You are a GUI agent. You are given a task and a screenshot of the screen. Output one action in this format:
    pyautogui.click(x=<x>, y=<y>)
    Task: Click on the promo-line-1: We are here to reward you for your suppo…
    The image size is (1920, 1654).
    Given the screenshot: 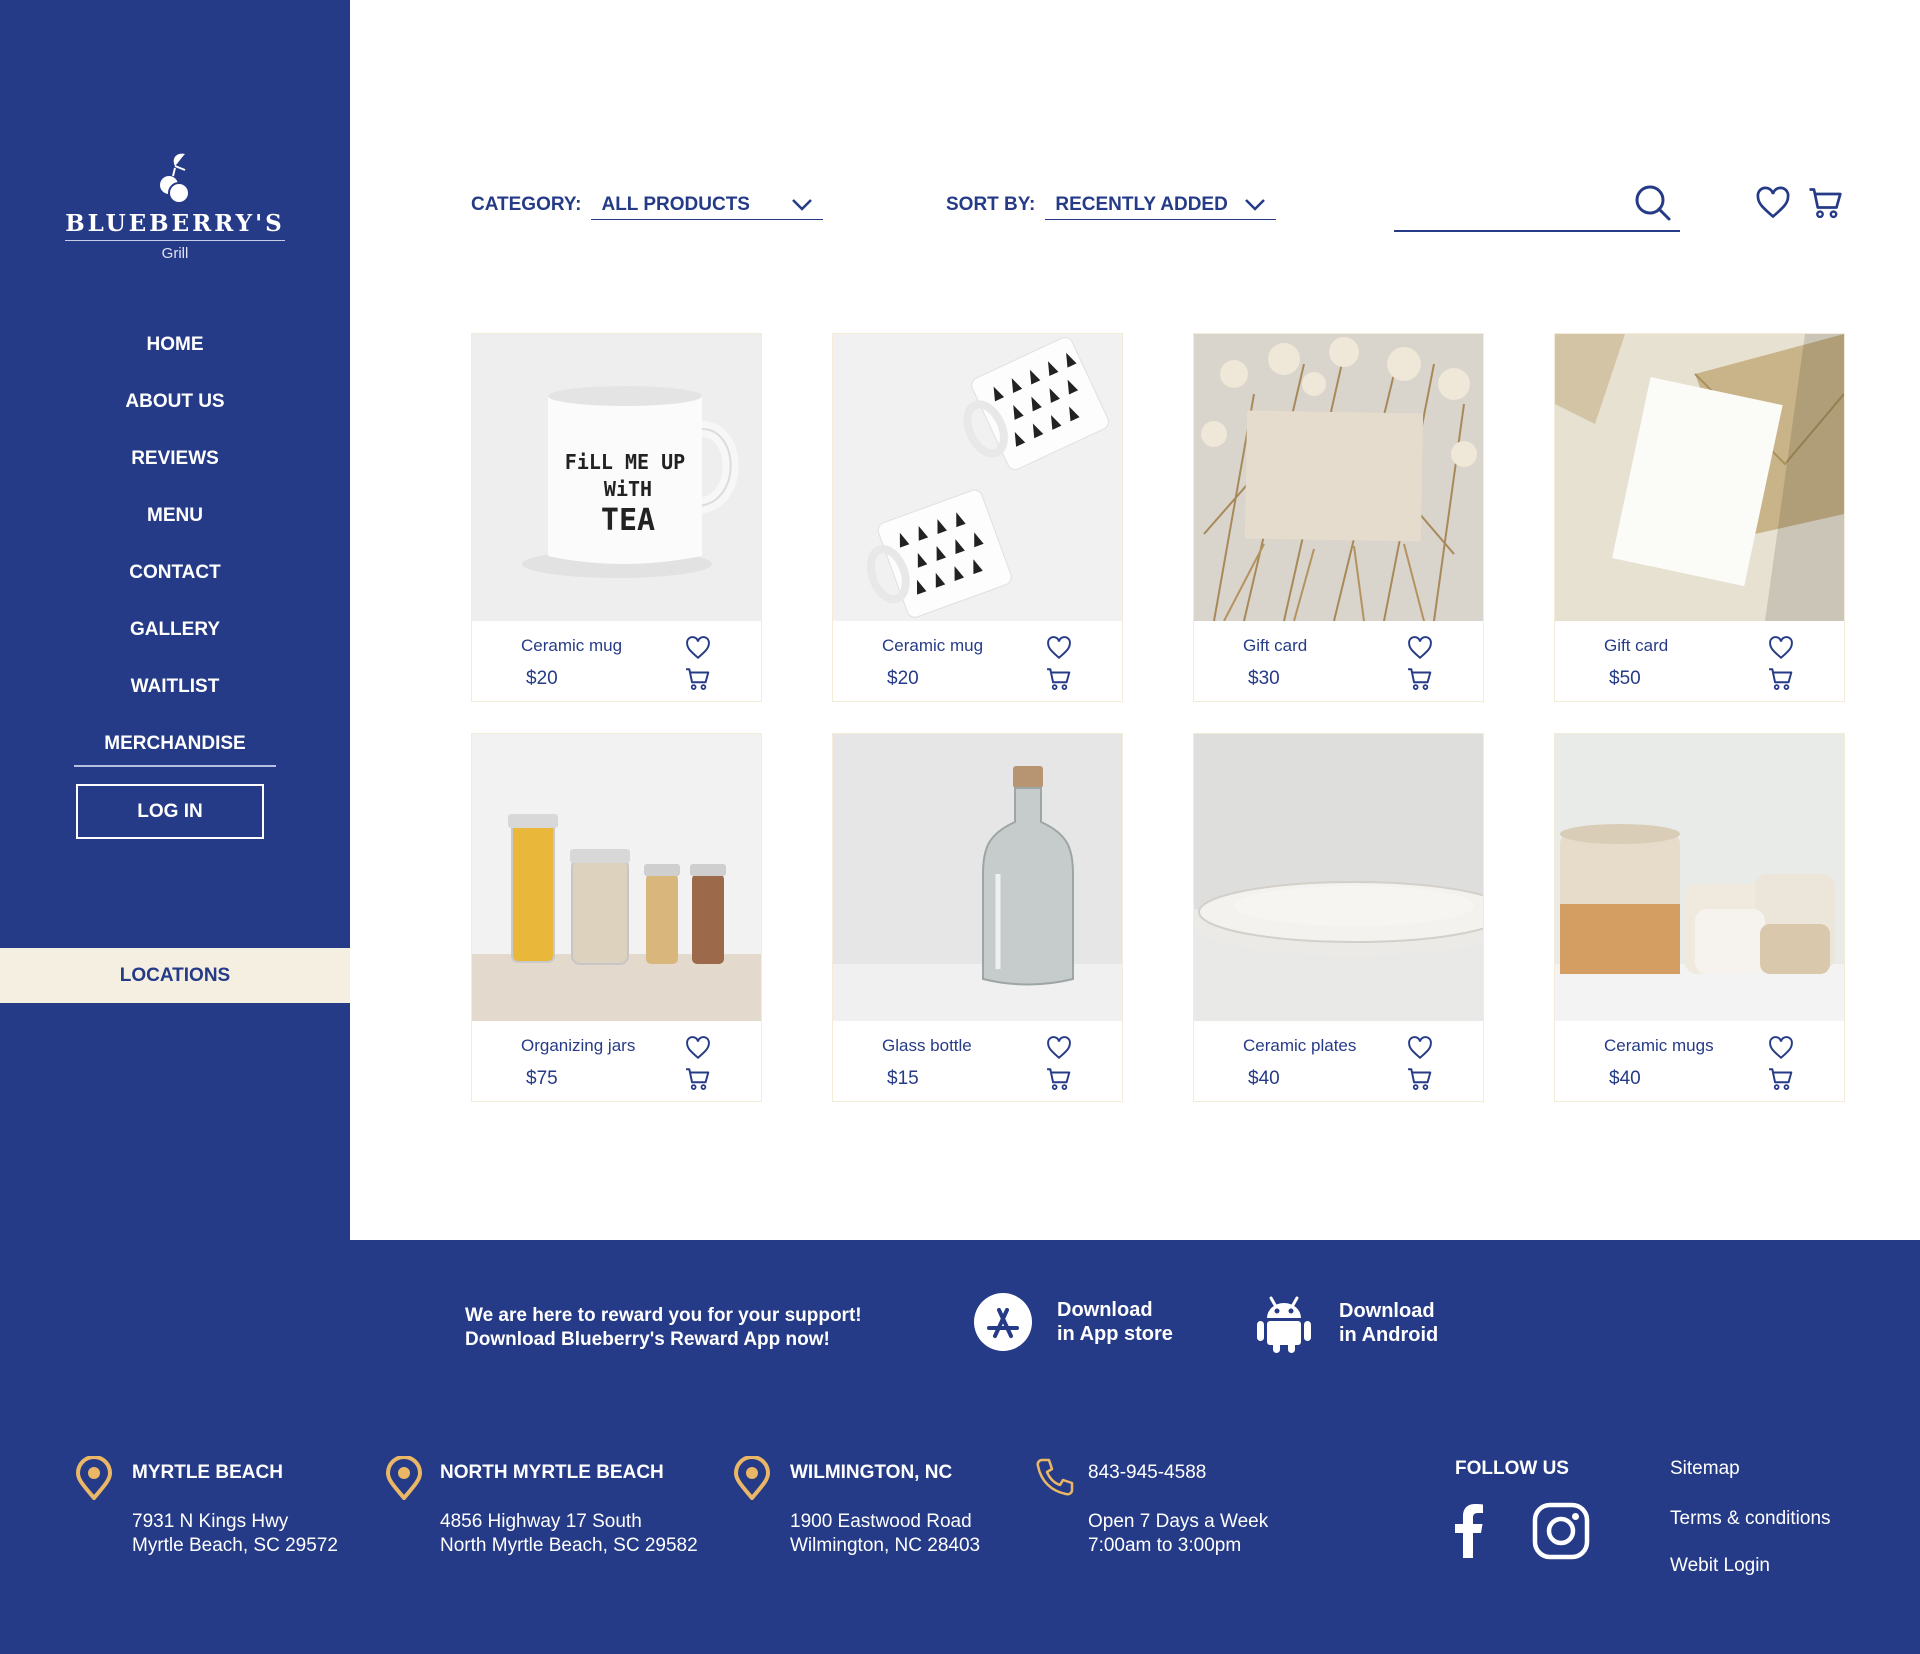 What is the action you would take?
    pyautogui.click(x=663, y=1315)
    